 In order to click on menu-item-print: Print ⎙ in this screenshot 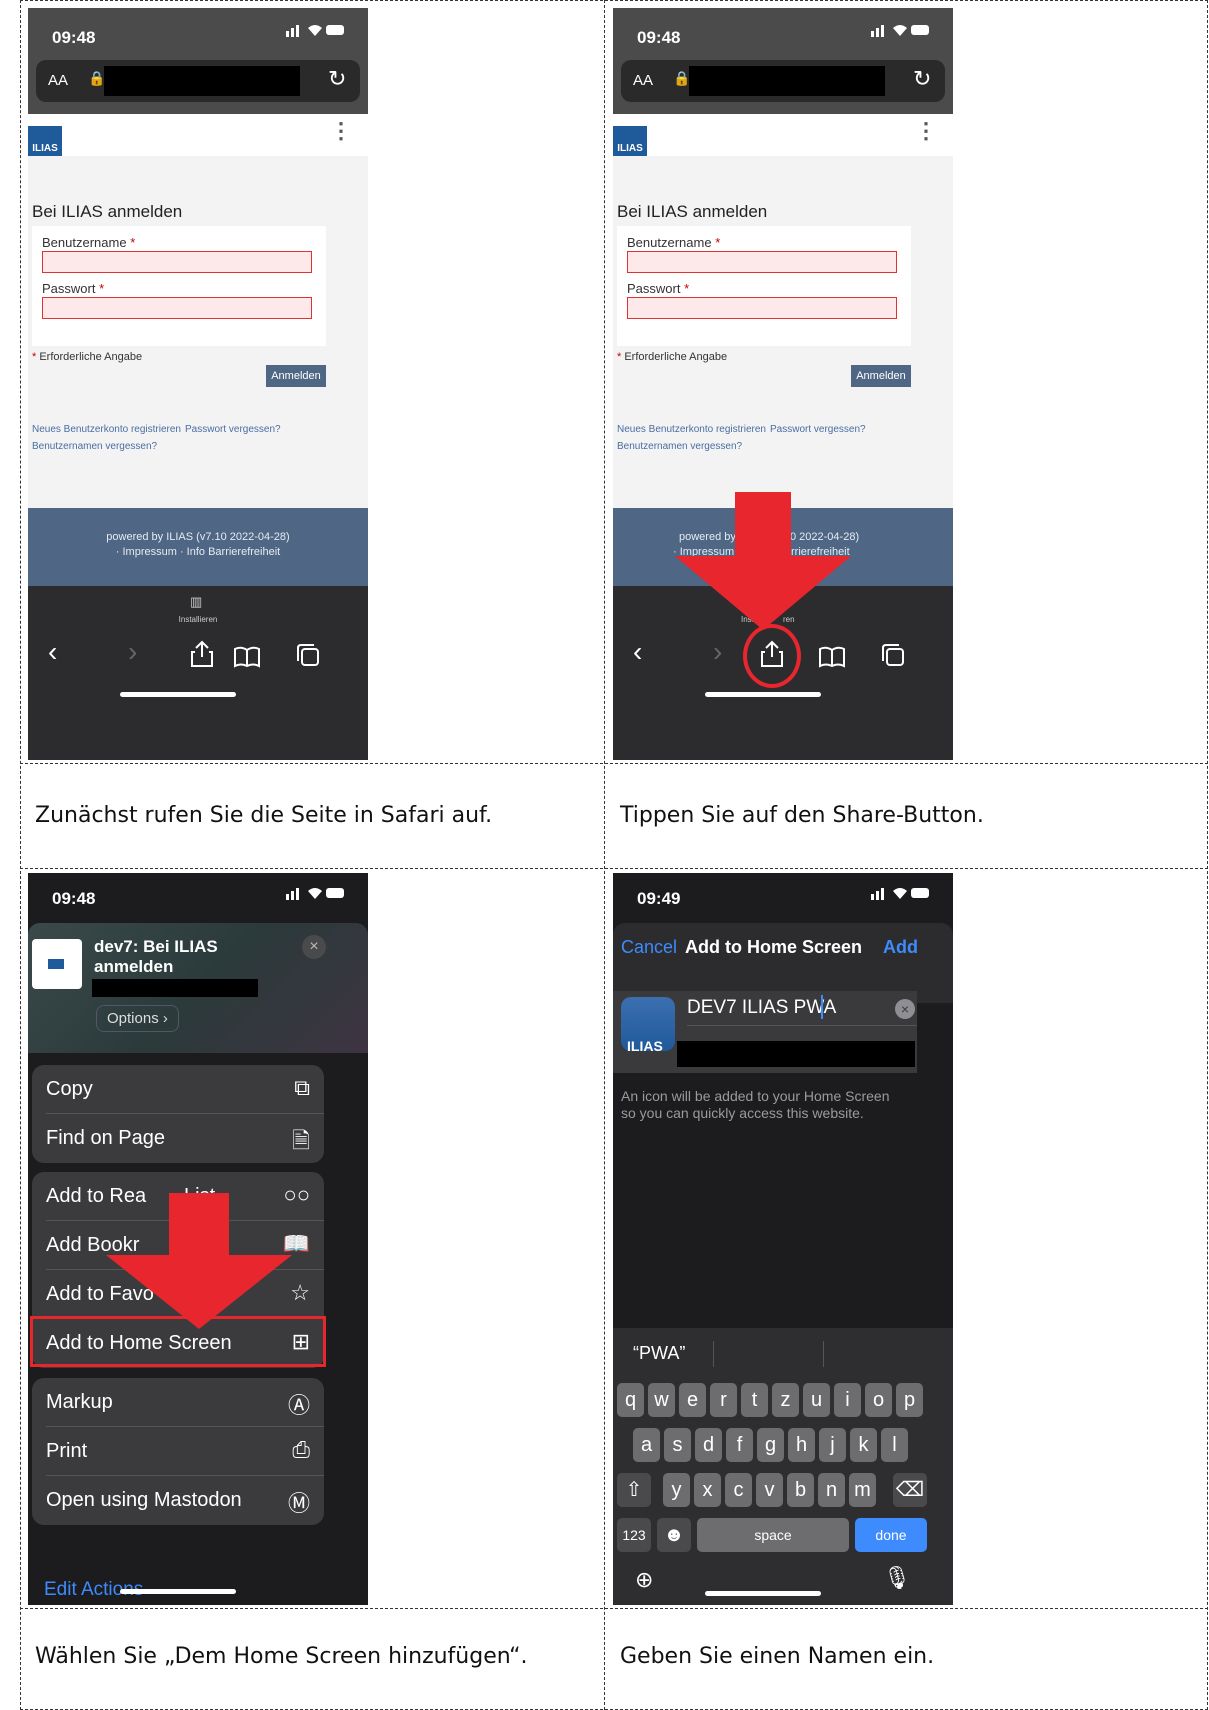, I will do `click(178, 1451)`.